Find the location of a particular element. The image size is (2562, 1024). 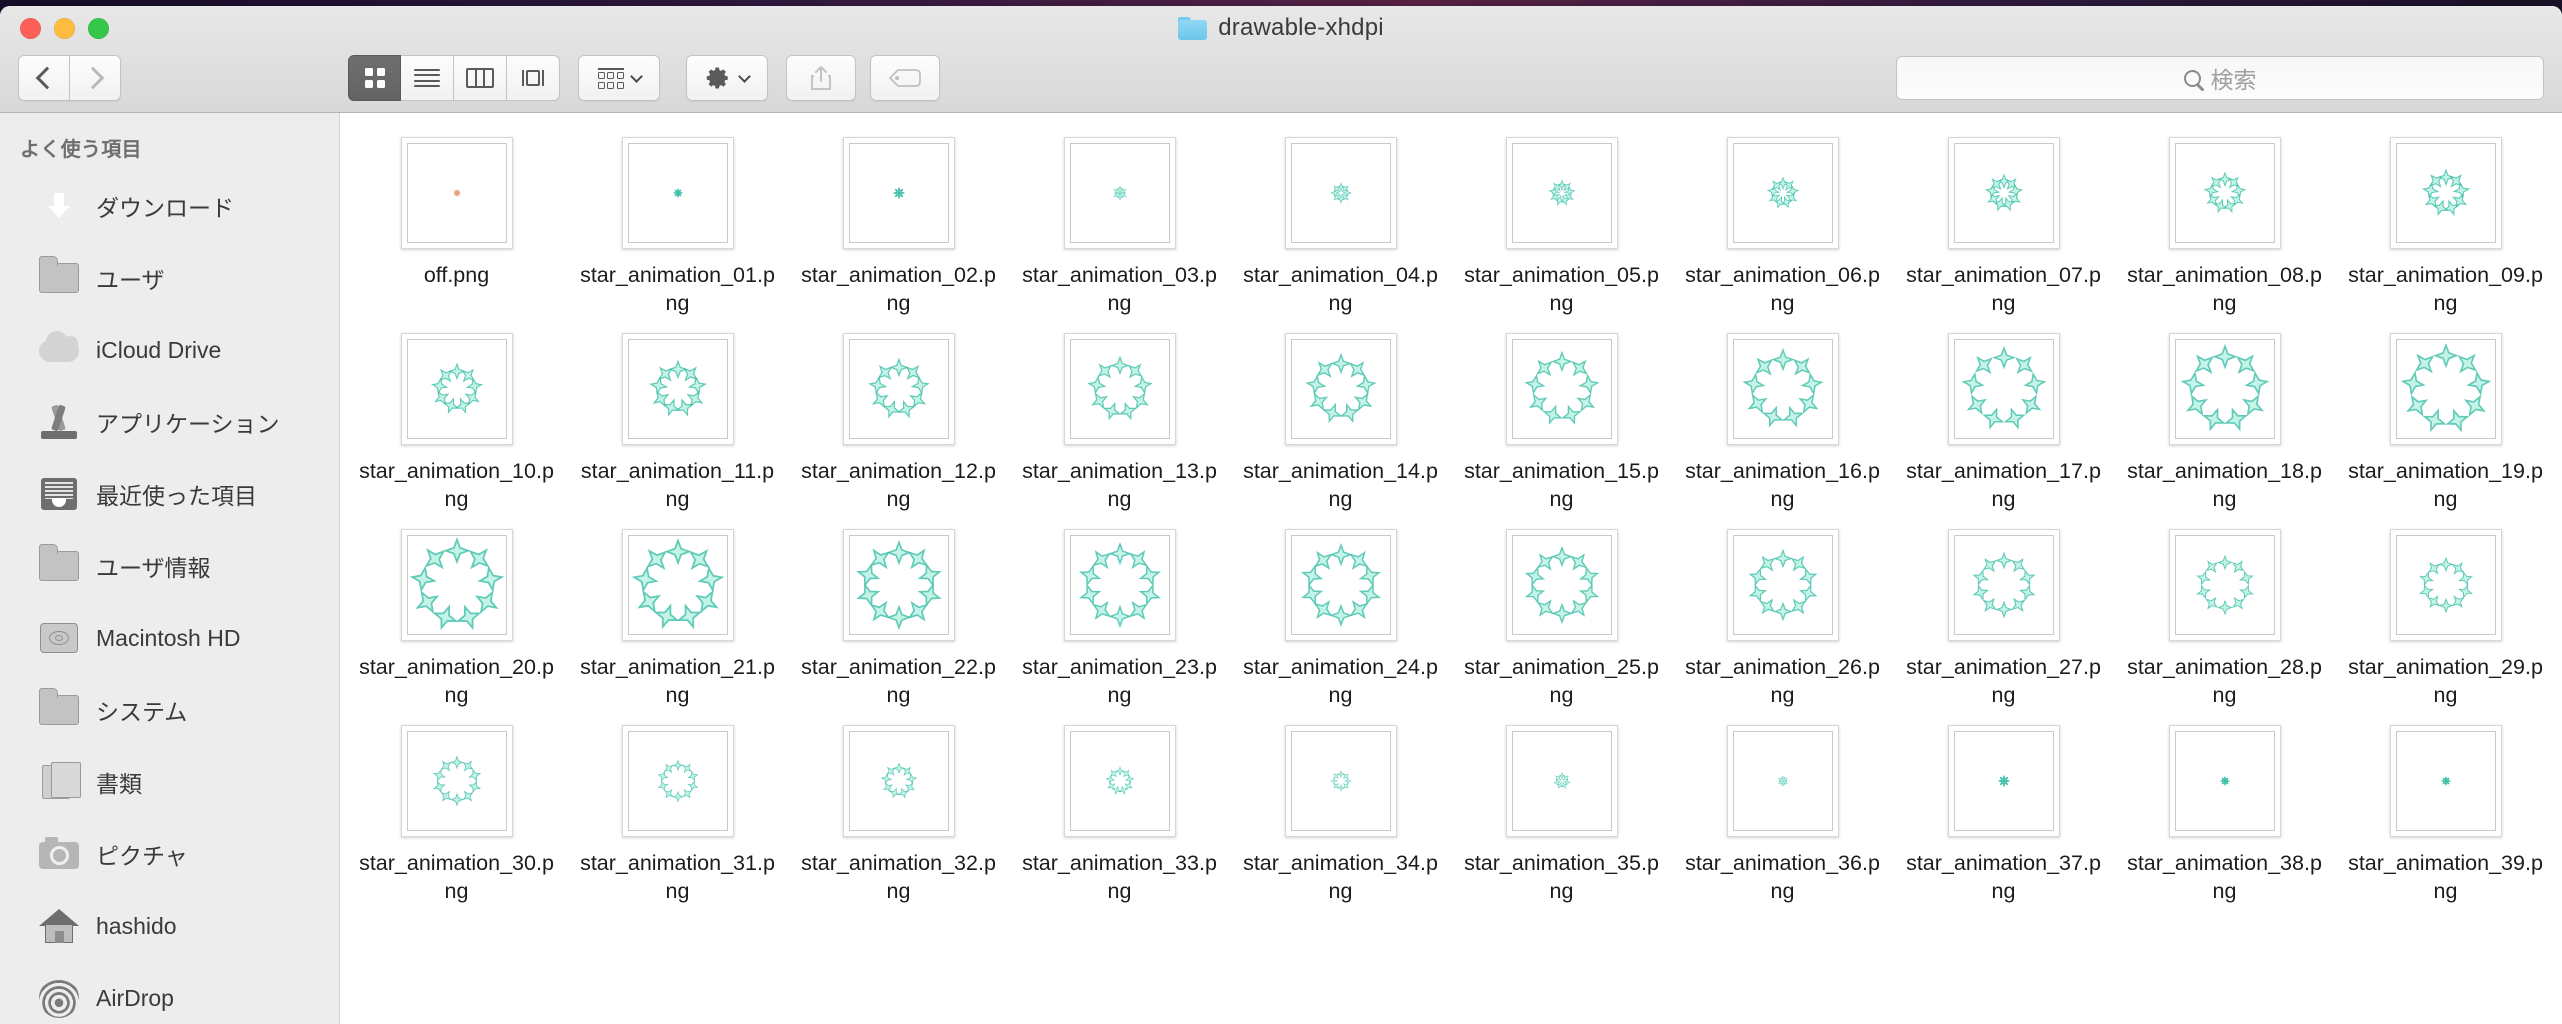

file-item: star_animation_14.png is located at coordinates (1340, 421).